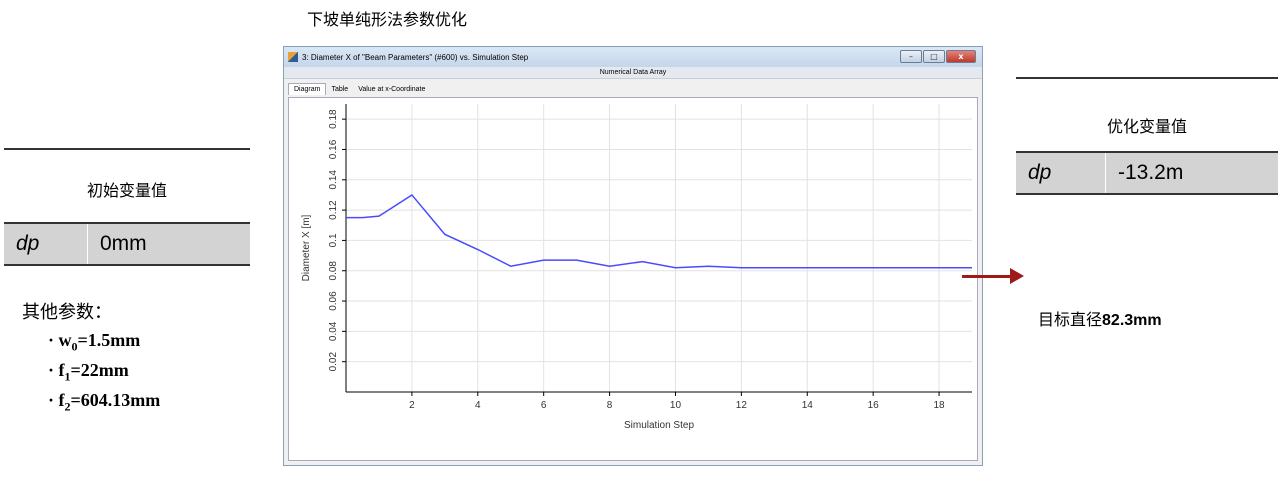  I want to click on x-tick-label: 16, so click(874, 405).